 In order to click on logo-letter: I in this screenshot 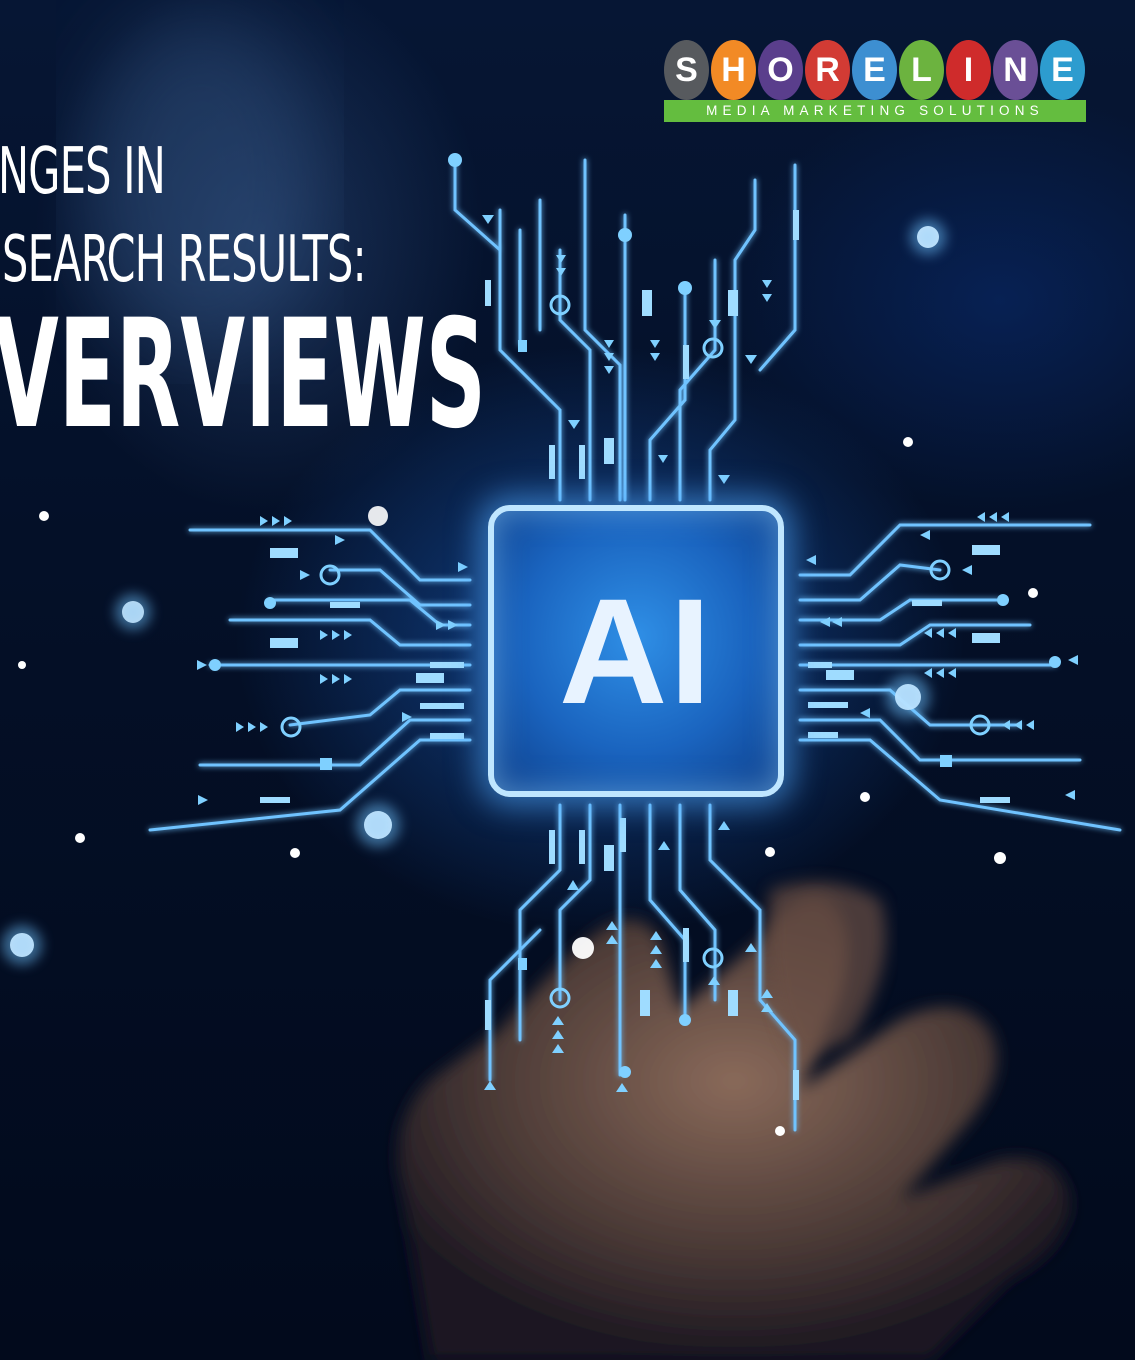, I will do `click(968, 70)`.